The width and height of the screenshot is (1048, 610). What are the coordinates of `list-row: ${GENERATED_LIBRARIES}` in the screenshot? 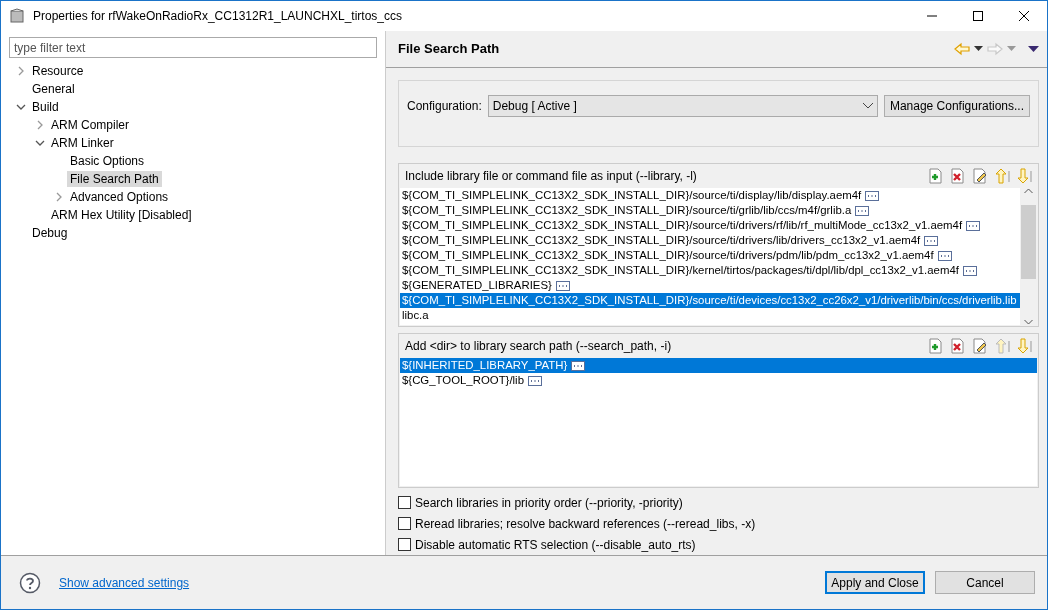 It's located at (710, 285).